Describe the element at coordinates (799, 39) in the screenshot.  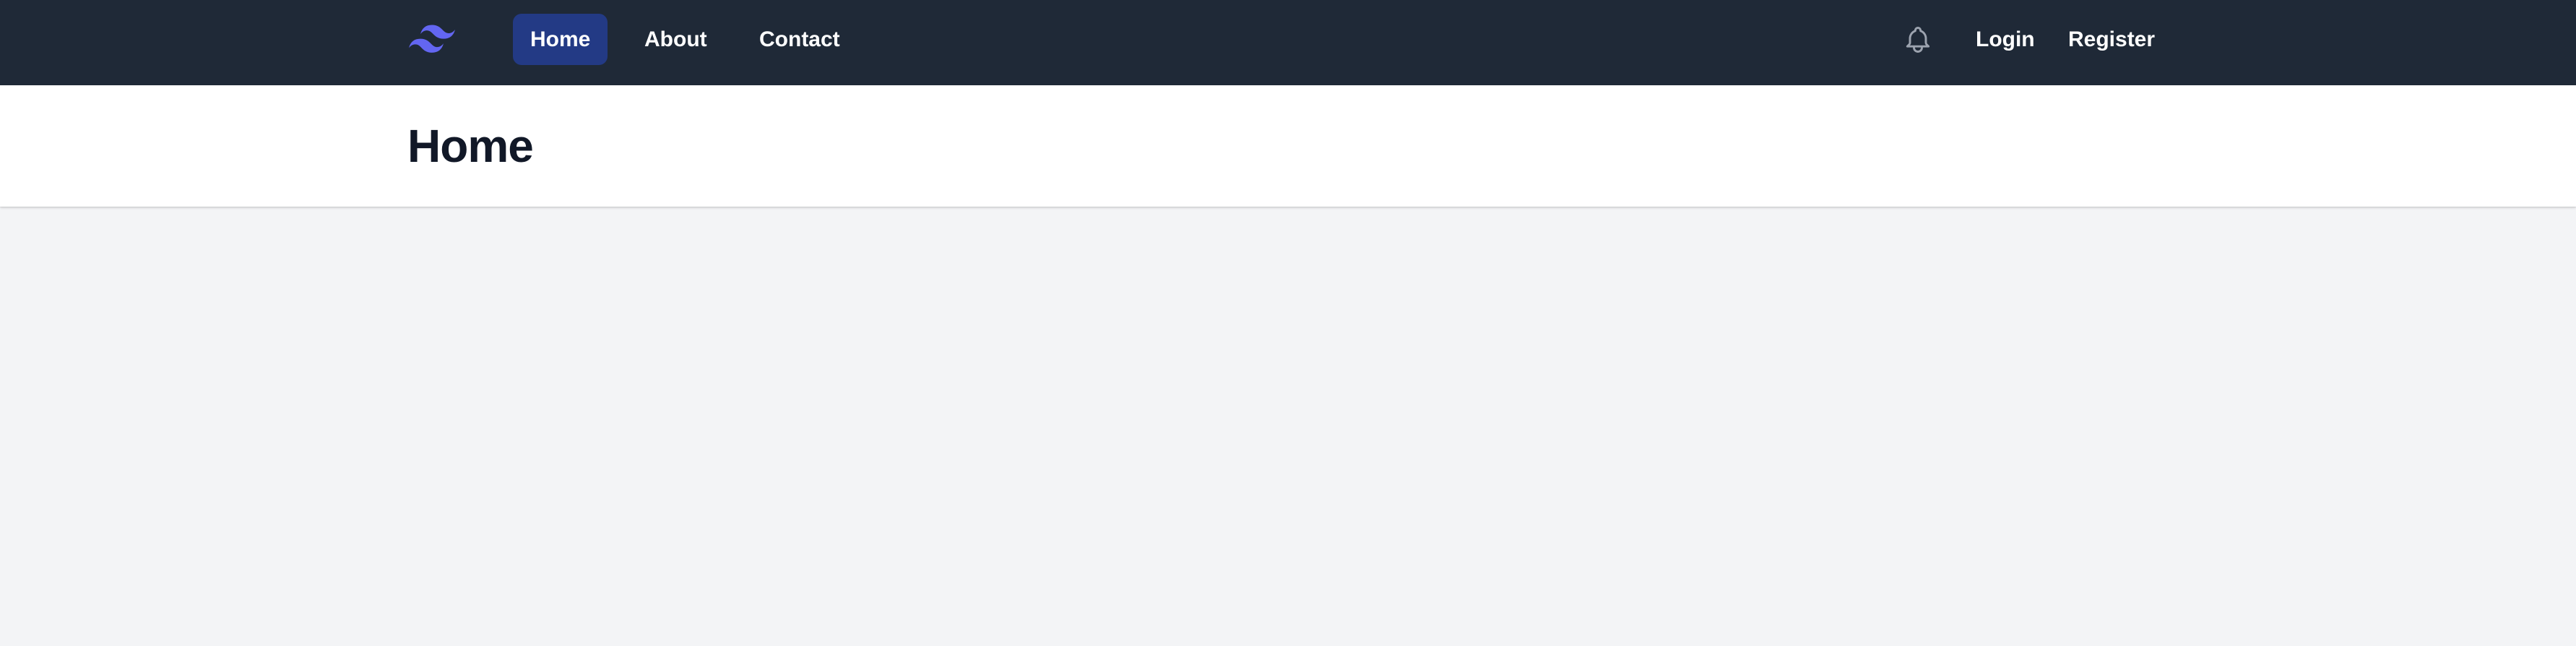
I see `nav-item-contact: Contact` at that location.